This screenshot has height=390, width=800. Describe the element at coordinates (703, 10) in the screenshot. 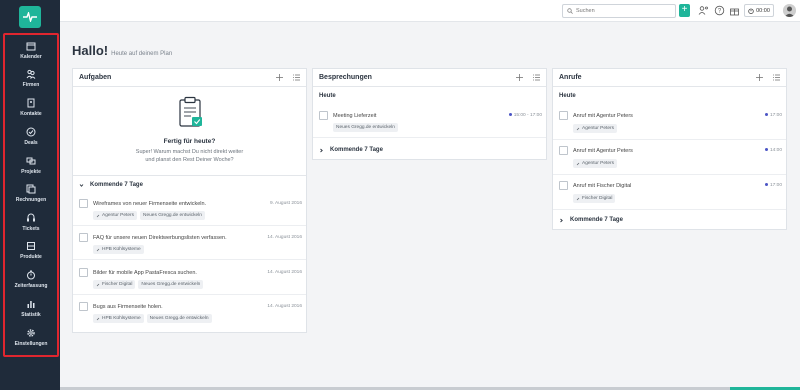

I see `user-settings-icon` at that location.